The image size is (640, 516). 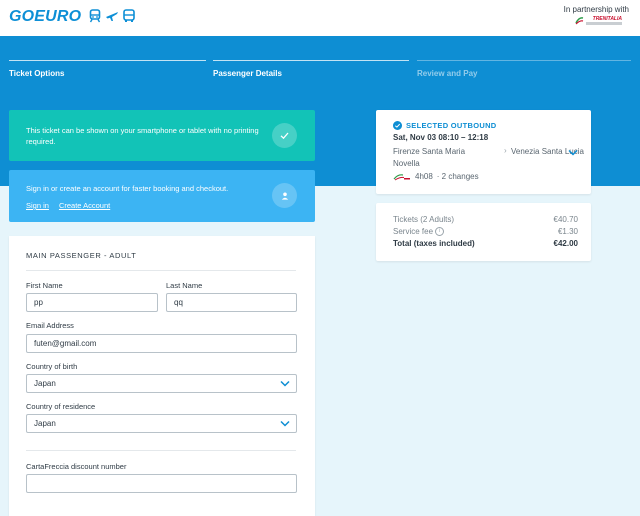 I want to click on selected-outbound-title: SELECTED OUTBOUND, so click(x=451, y=125).